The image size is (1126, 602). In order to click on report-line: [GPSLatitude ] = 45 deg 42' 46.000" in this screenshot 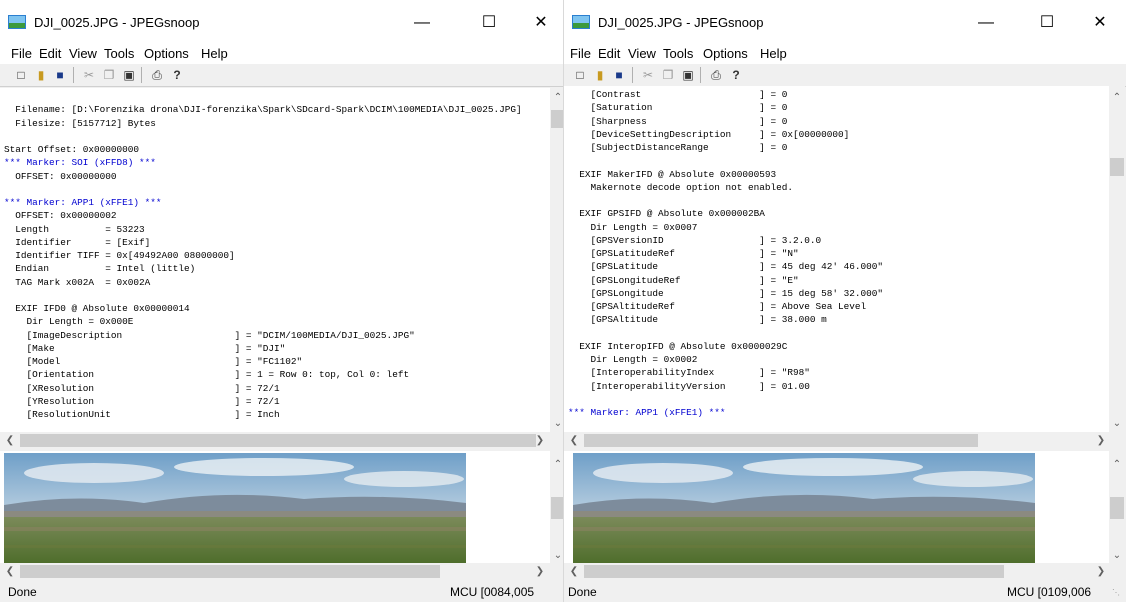, I will do `click(726, 267)`.